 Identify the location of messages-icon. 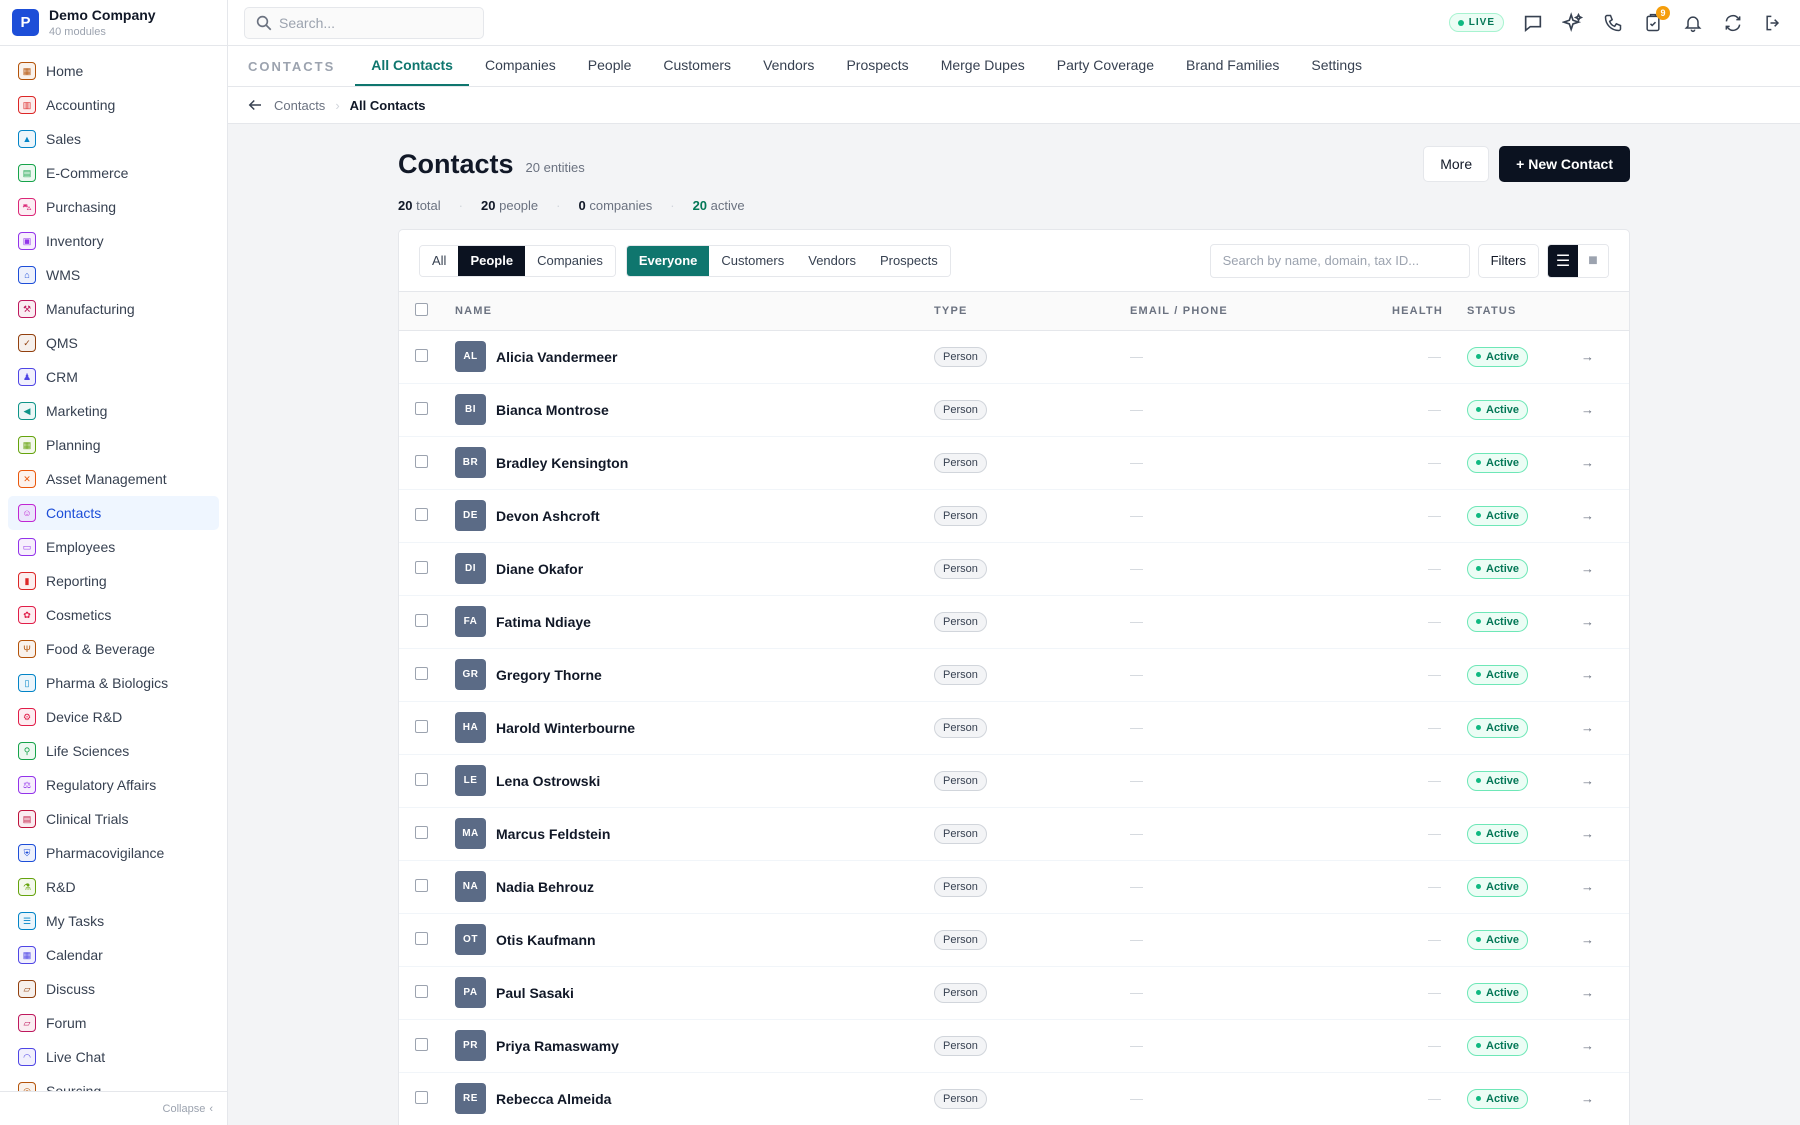
(1533, 23).